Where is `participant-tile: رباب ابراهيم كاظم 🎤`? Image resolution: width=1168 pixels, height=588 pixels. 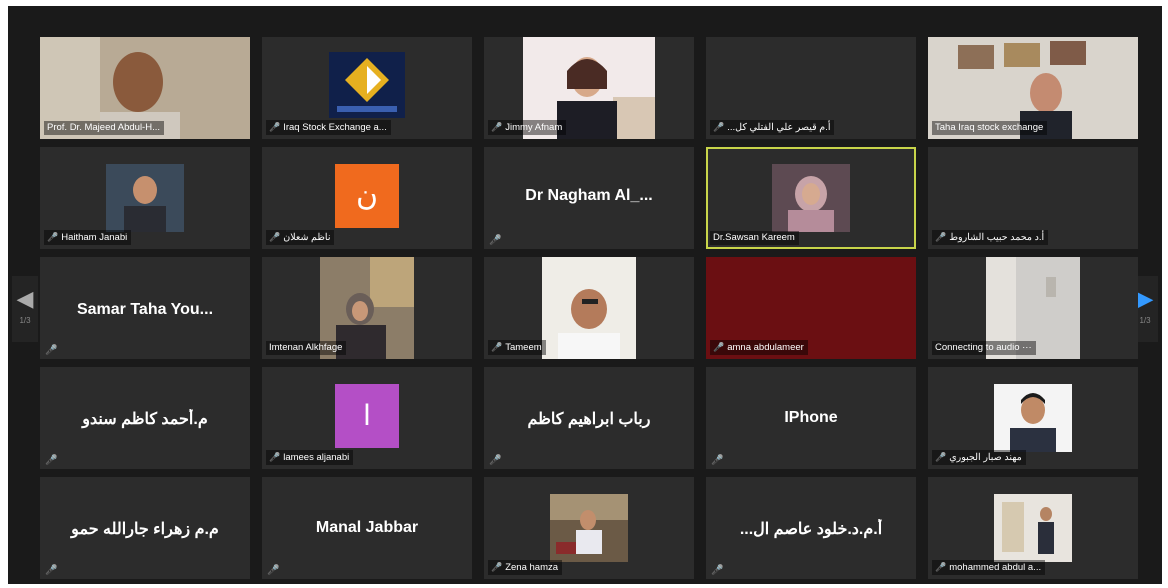 participant-tile: رباب ابراهيم كاظم 🎤 is located at coordinates (589, 418).